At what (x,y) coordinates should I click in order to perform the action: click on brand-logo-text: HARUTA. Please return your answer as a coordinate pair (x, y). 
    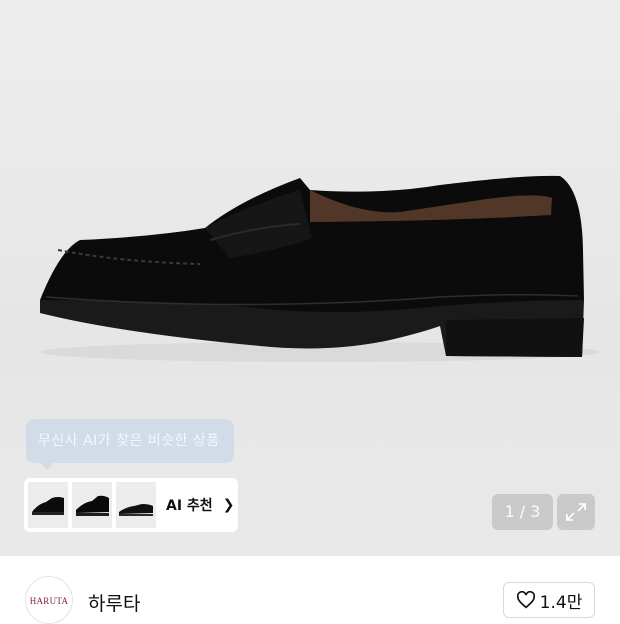
    Looking at the image, I should click on (49, 601).